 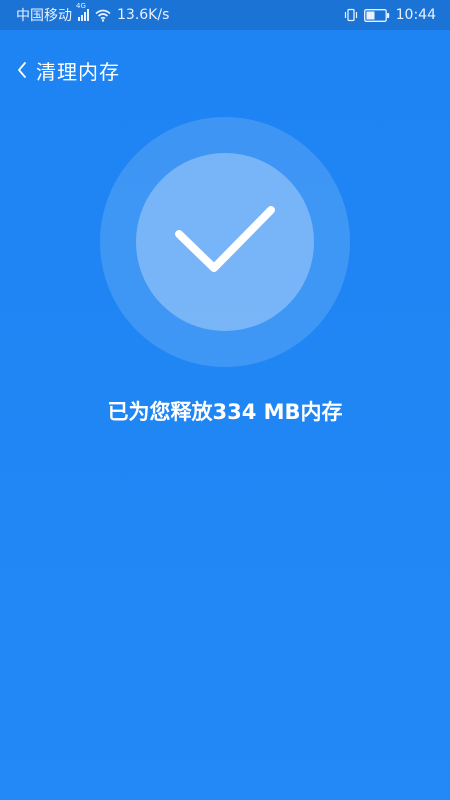 I want to click on battery-icon, so click(x=376, y=15).